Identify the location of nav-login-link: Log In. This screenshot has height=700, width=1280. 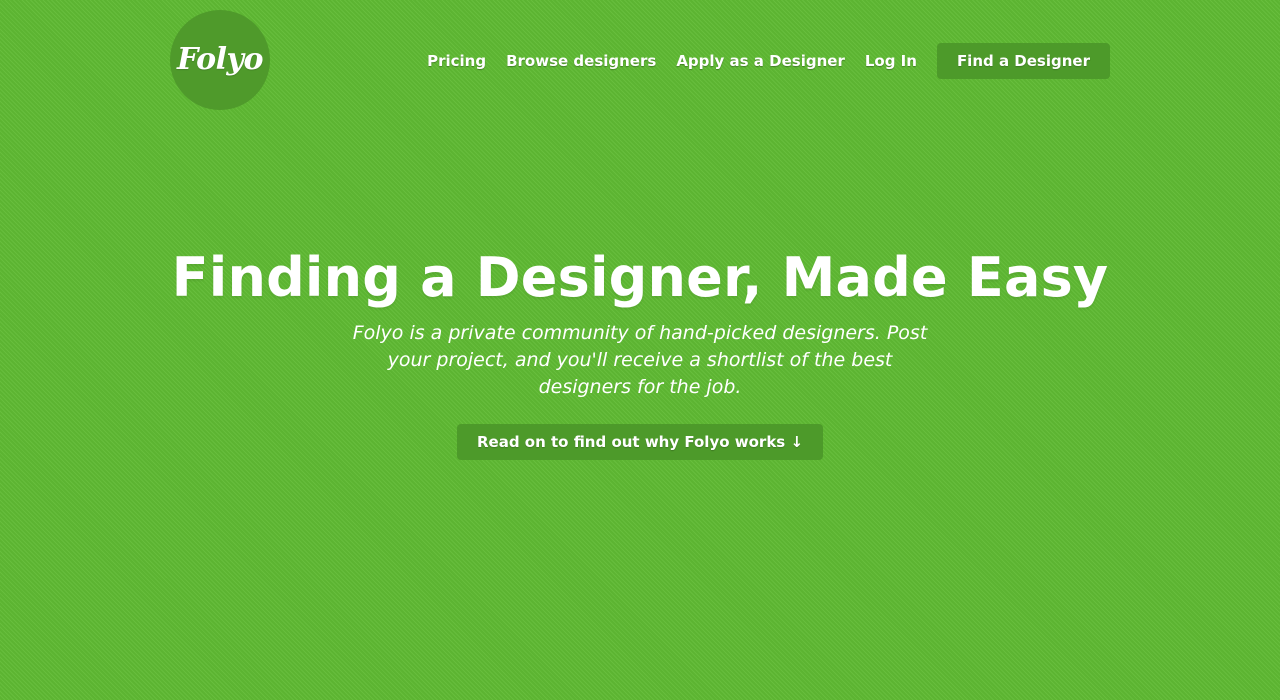
(891, 61).